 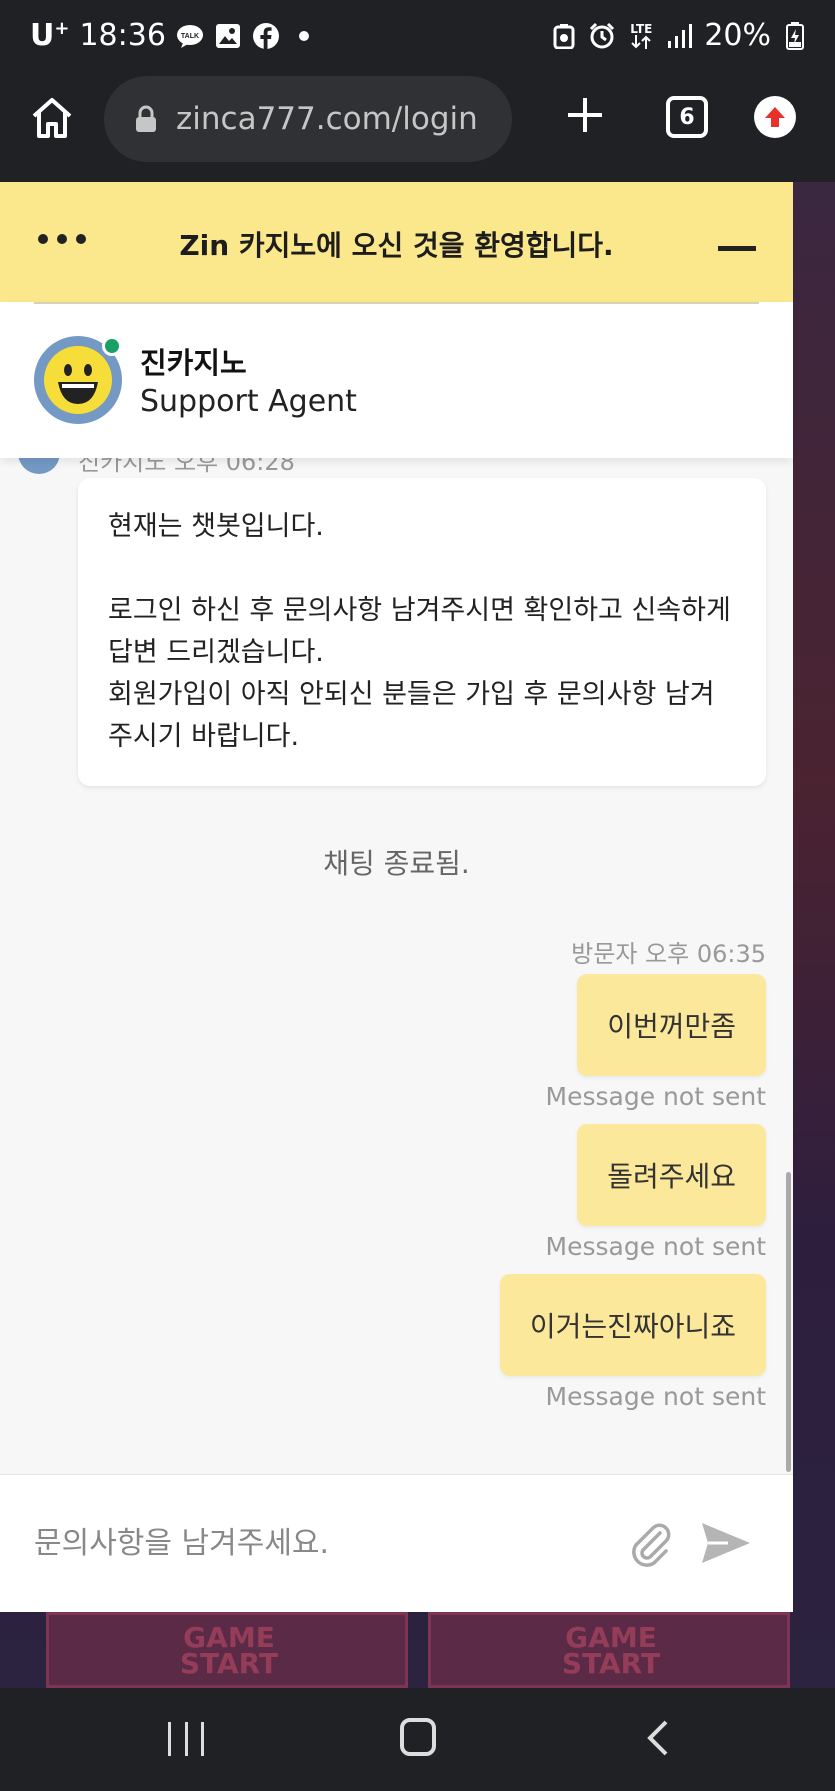 What do you see at coordinates (632, 1325) in the screenshot?
I see `visitor-message-bubble: 이거는진짜아니죠` at bounding box center [632, 1325].